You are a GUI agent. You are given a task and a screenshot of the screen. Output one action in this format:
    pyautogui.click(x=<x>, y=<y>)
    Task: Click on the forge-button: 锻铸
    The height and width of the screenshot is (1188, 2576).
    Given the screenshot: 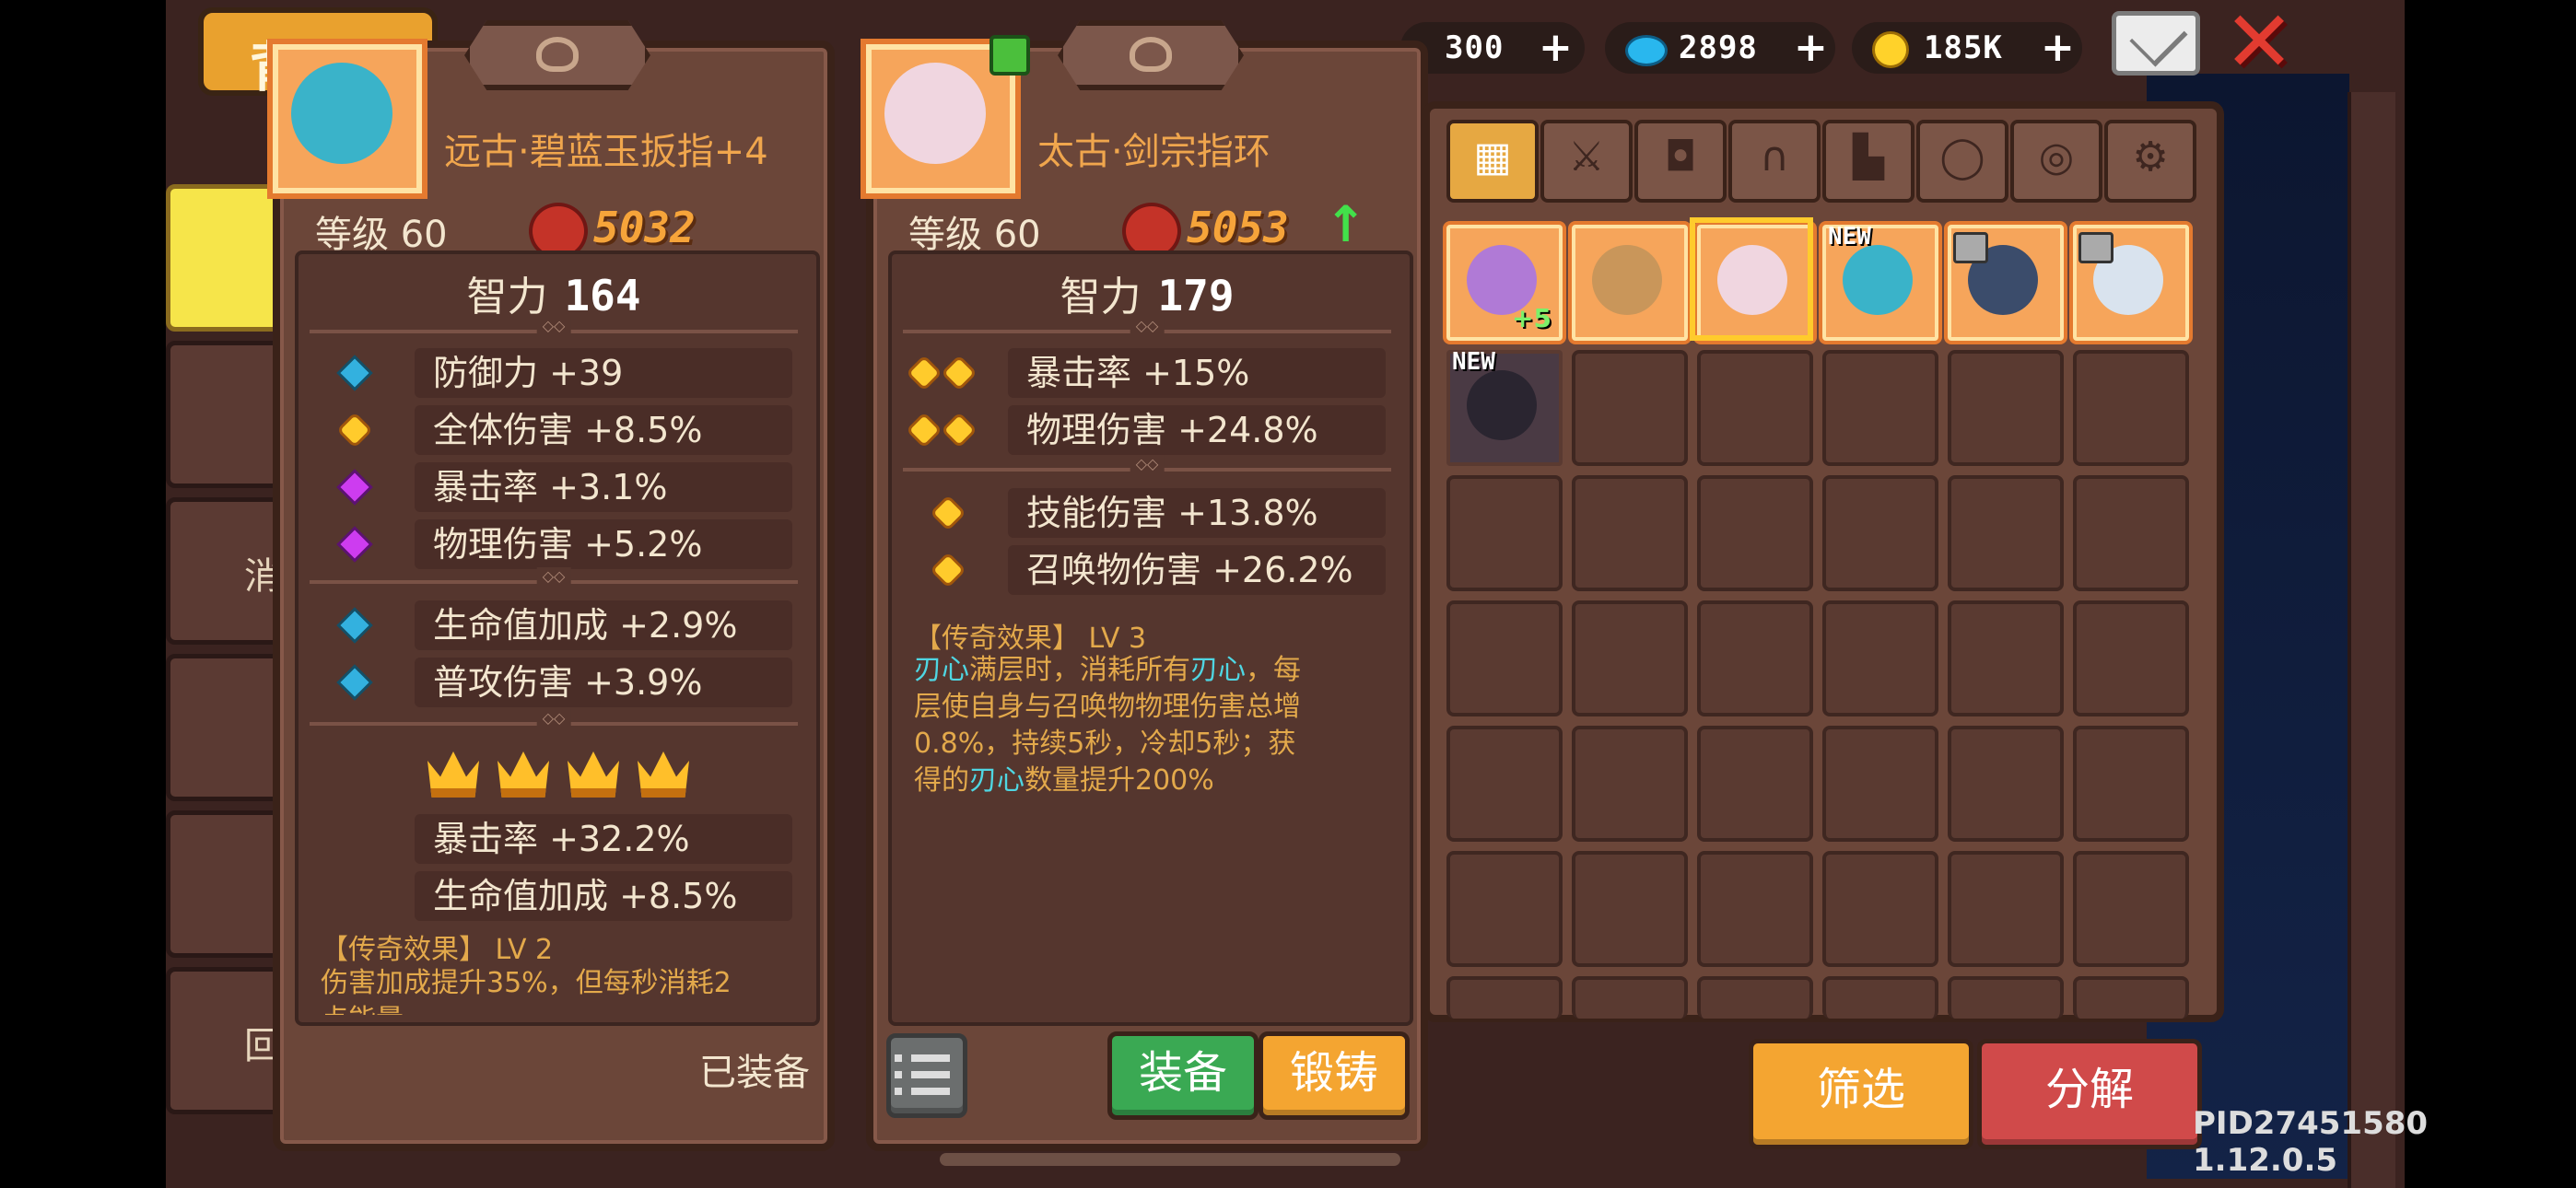 What is the action you would take?
    pyautogui.click(x=1334, y=1075)
    